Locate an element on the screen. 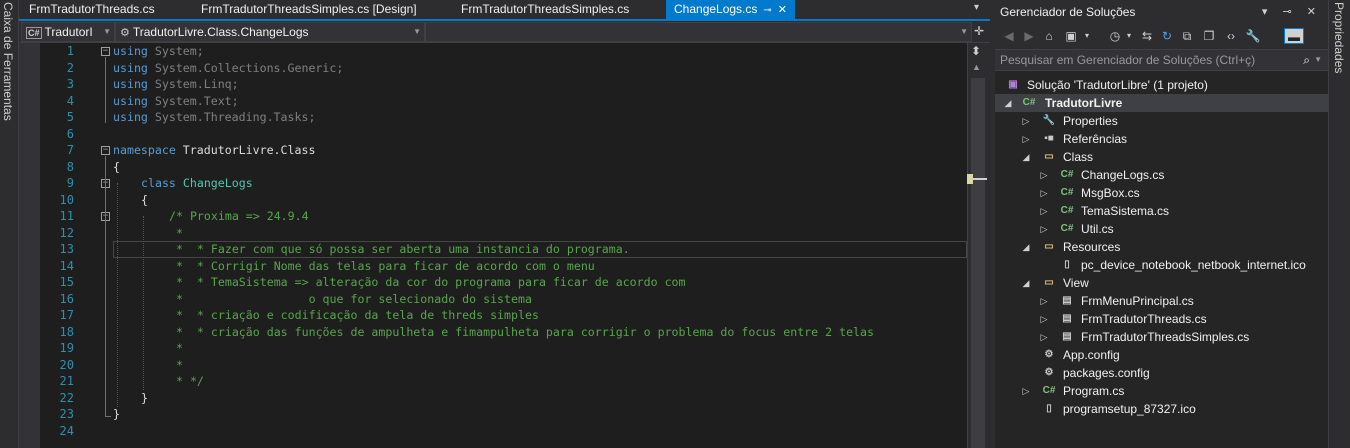 The width and height of the screenshot is (1350, 448). tab-changelogs: ChangeLogs.cs ⊸ ✕ is located at coordinates (730, 9).